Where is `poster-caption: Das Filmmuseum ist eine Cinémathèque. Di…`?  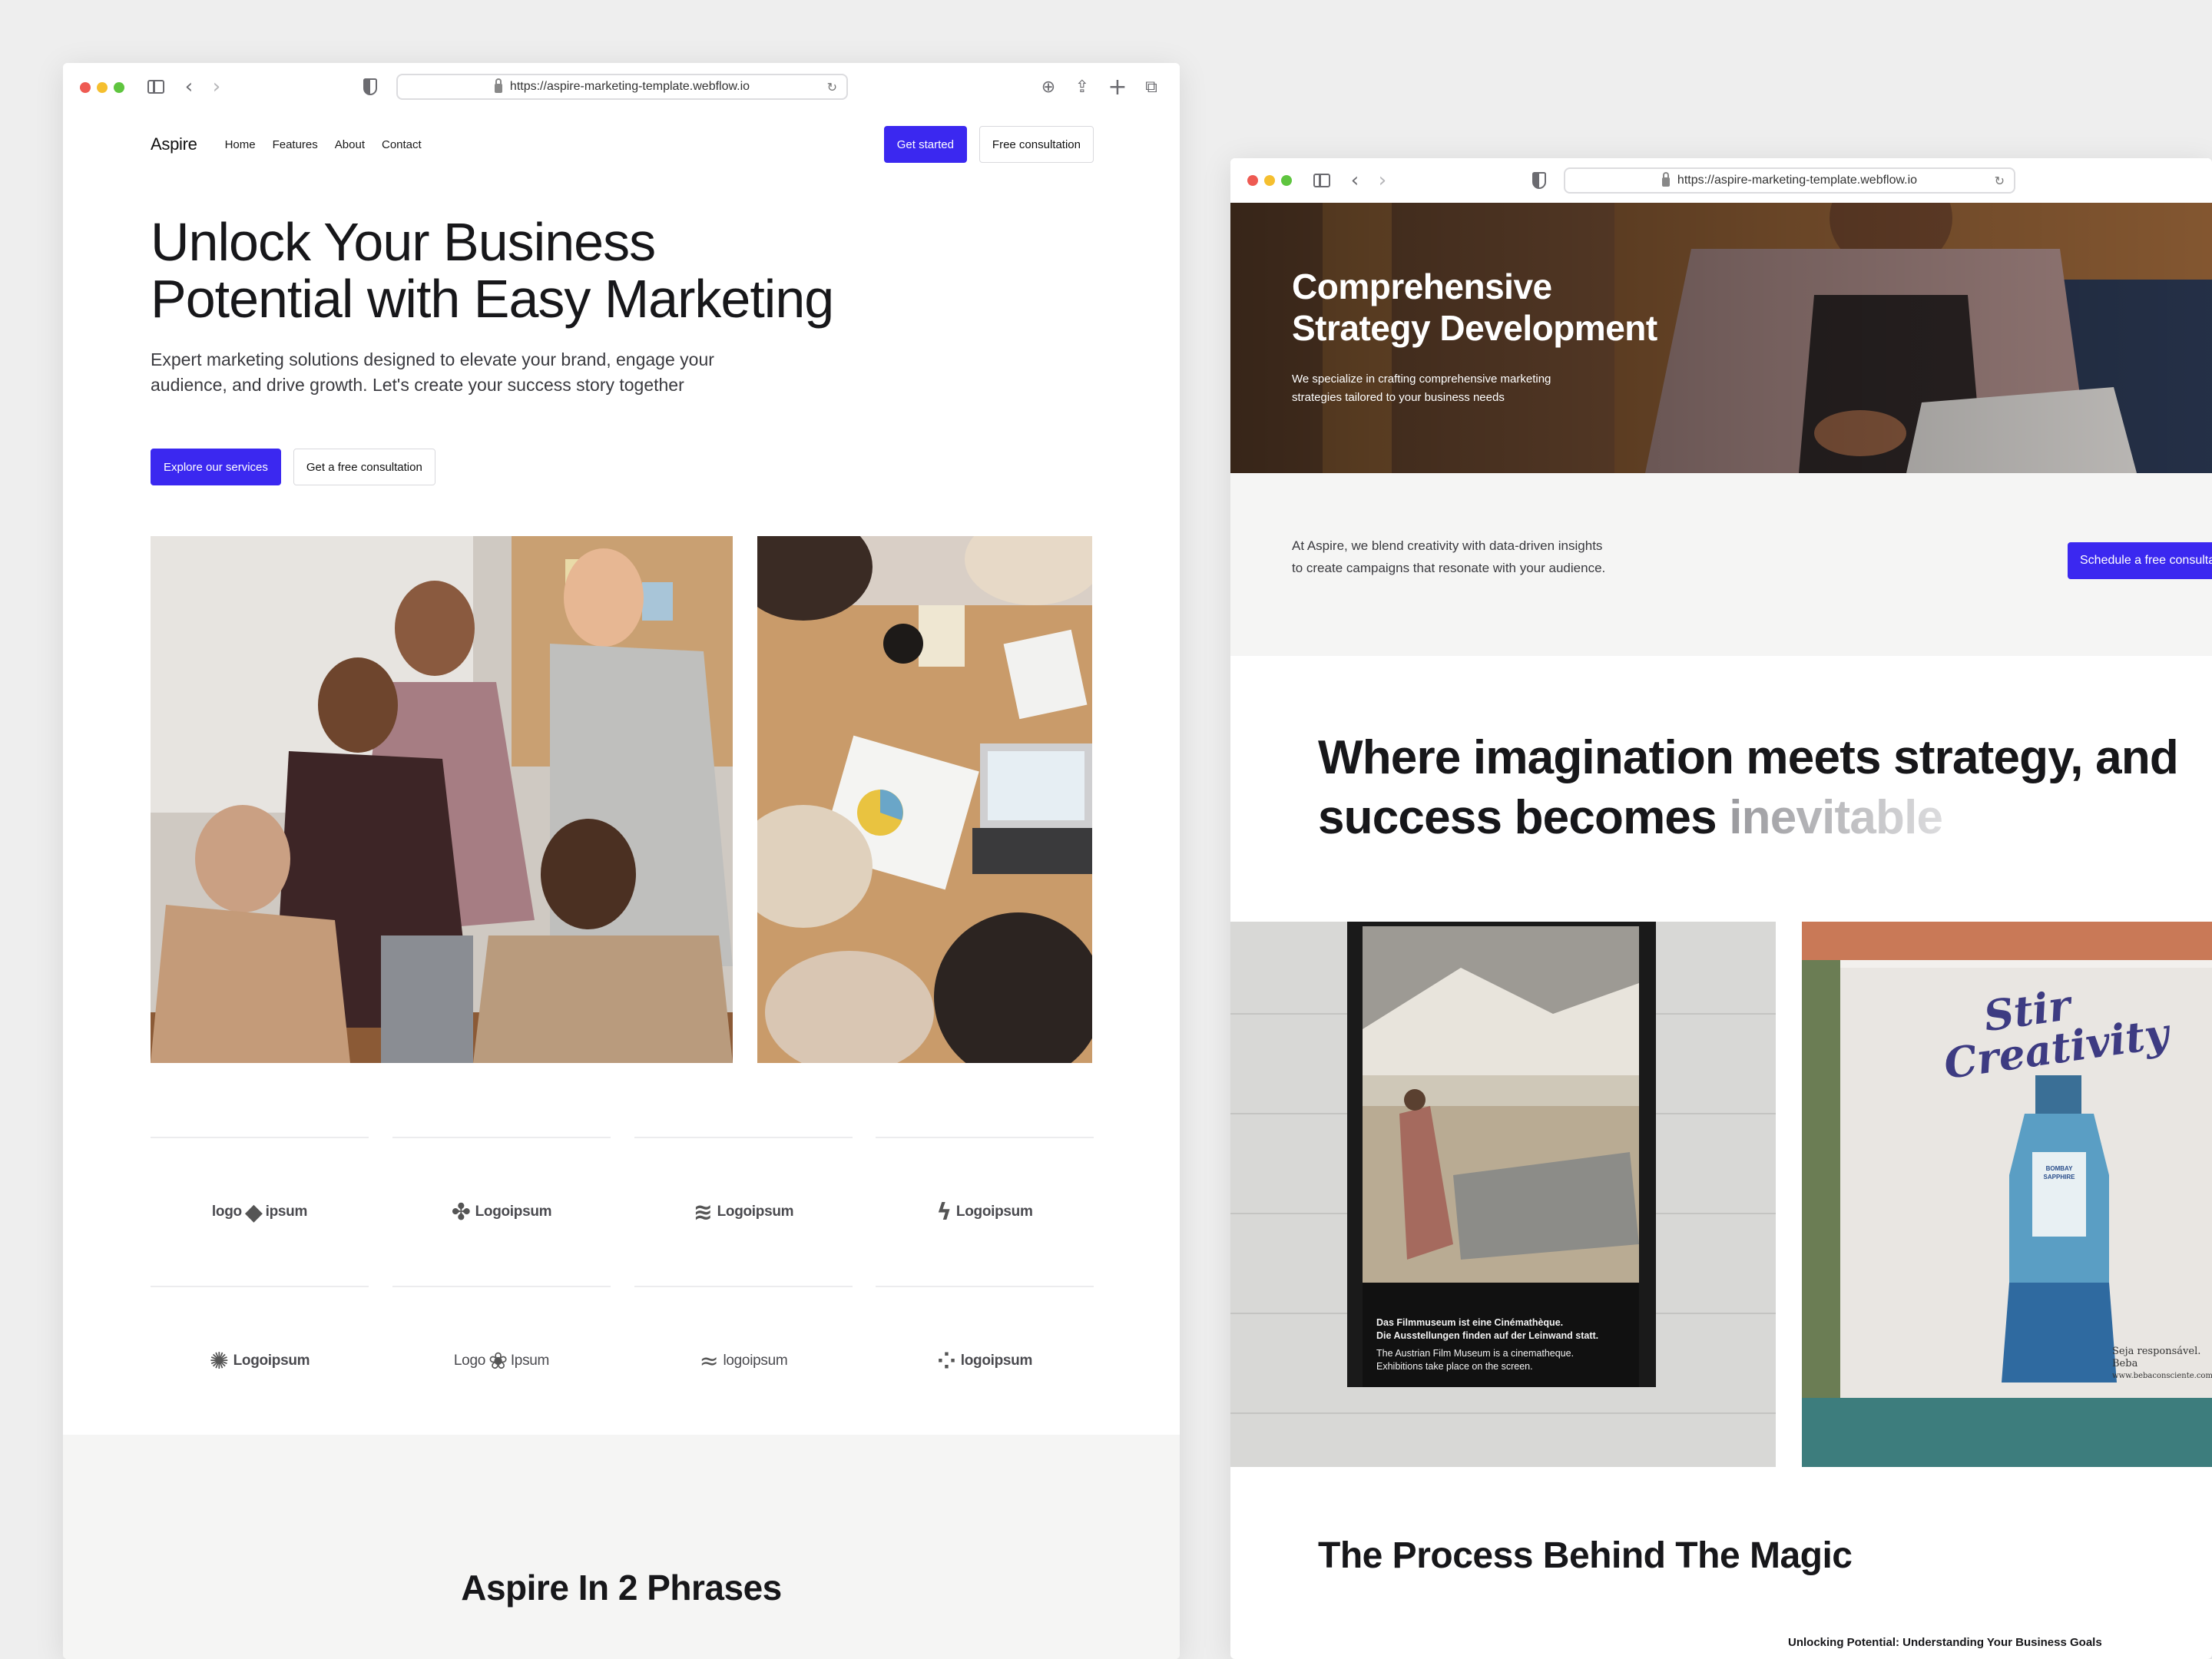 poster-caption: Das Filmmuseum ist eine Cinémathèque. Di… is located at coordinates (1488, 1344).